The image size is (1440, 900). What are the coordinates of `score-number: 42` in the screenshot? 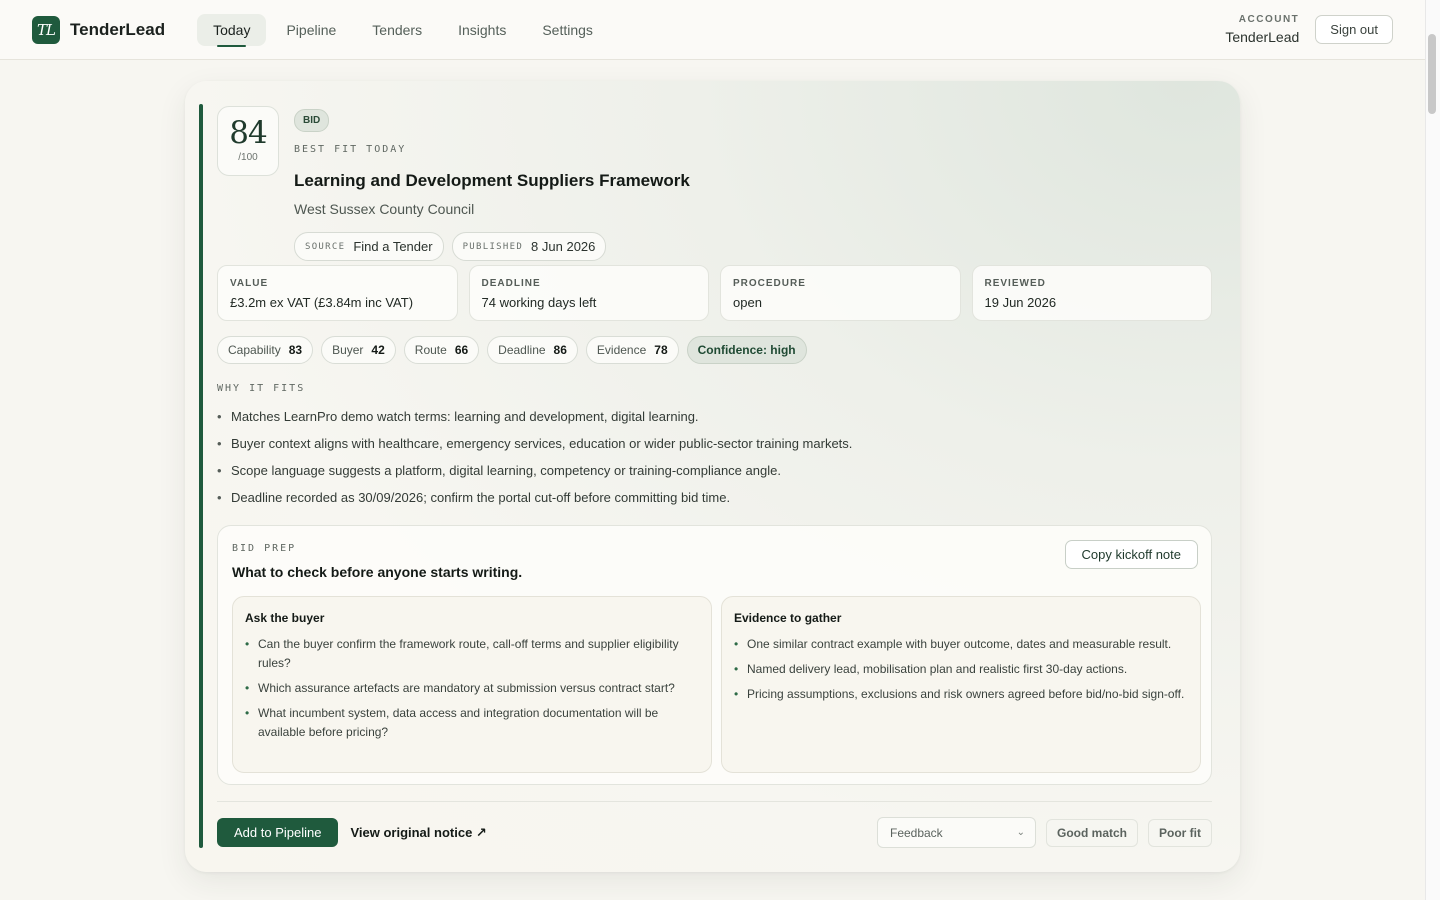 It's located at (378, 350).